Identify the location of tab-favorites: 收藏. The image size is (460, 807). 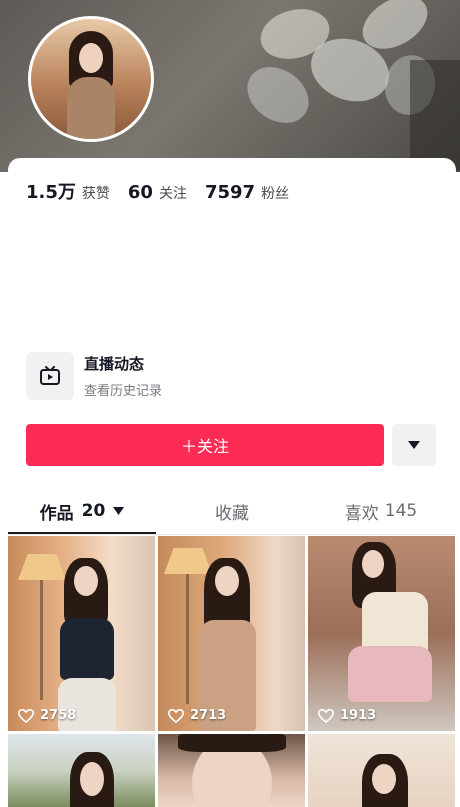
(232, 511).